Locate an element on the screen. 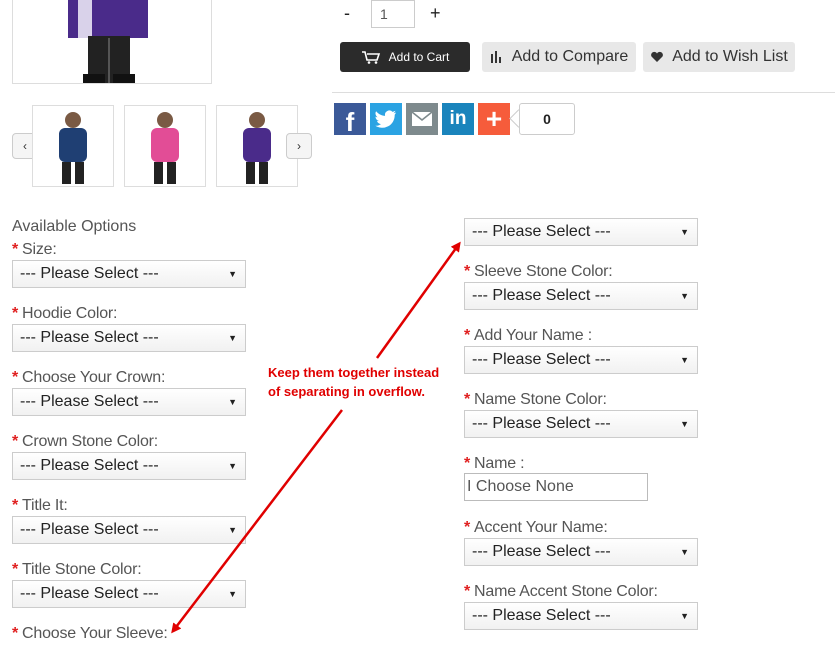  arrow-up is located at coordinates (418, 300).